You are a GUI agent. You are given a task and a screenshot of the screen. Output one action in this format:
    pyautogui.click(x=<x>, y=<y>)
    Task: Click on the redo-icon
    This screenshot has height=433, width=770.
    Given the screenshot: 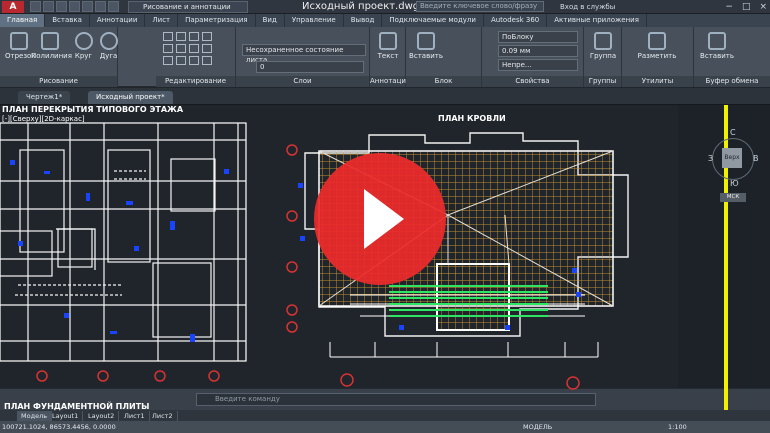 What is the action you would take?
    pyautogui.click(x=113, y=6)
    